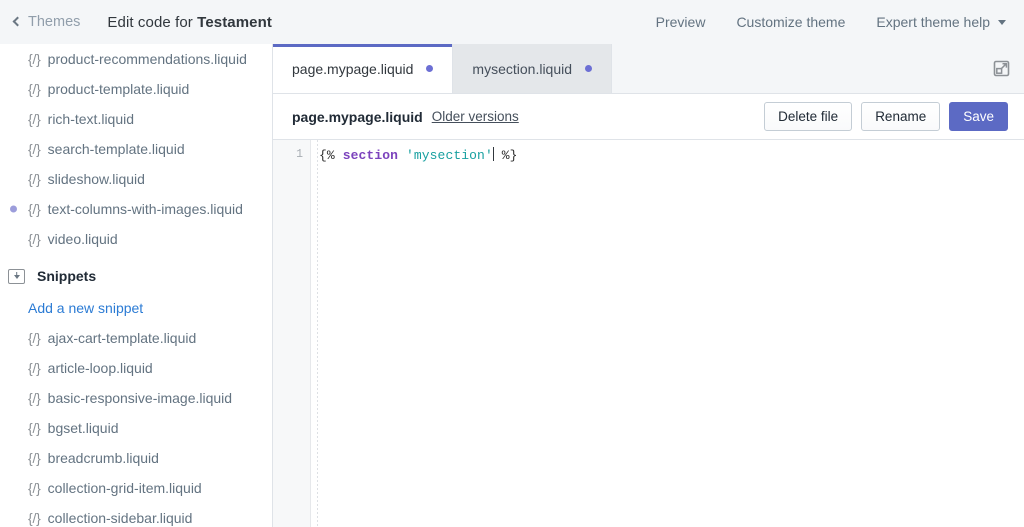  I want to click on expand-icon, so click(1001, 68).